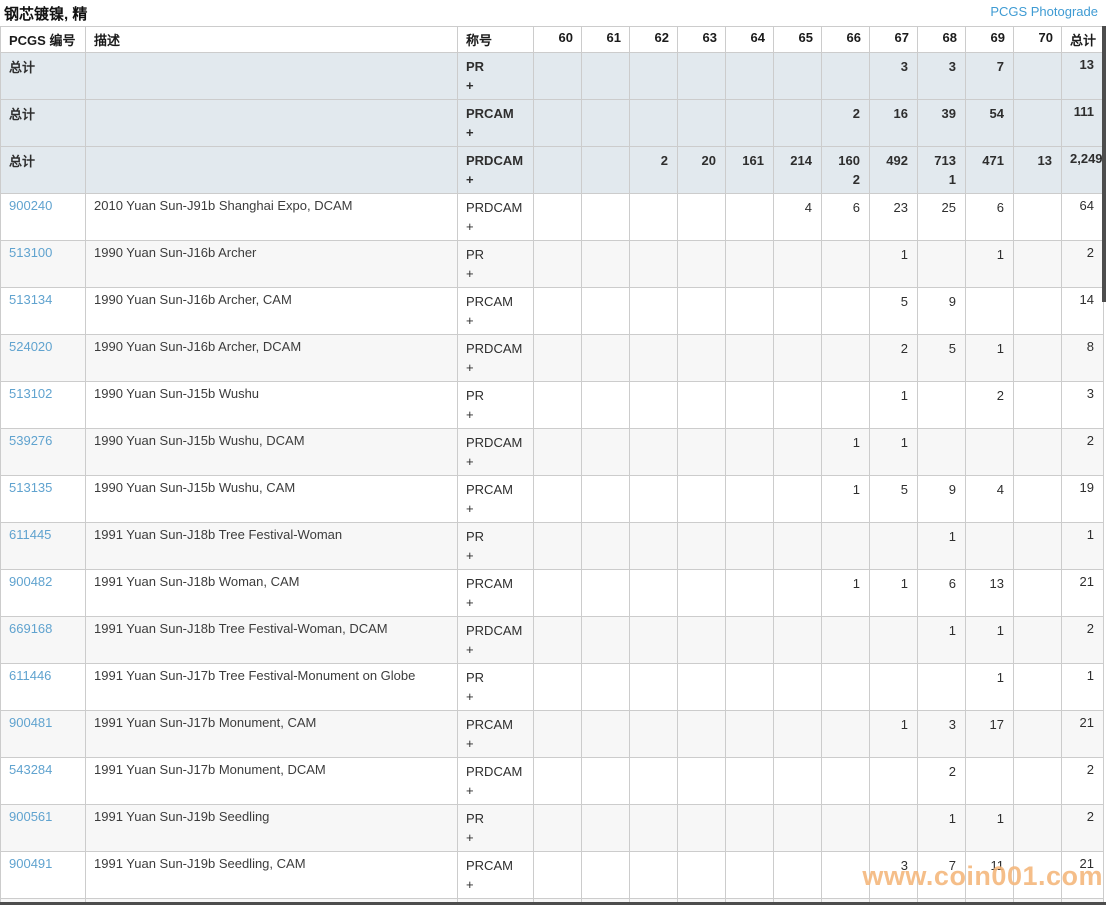 The height and width of the screenshot is (905, 1106). What do you see at coordinates (1082, 593) in the screenshot?
I see `total-count-cell: 21` at bounding box center [1082, 593].